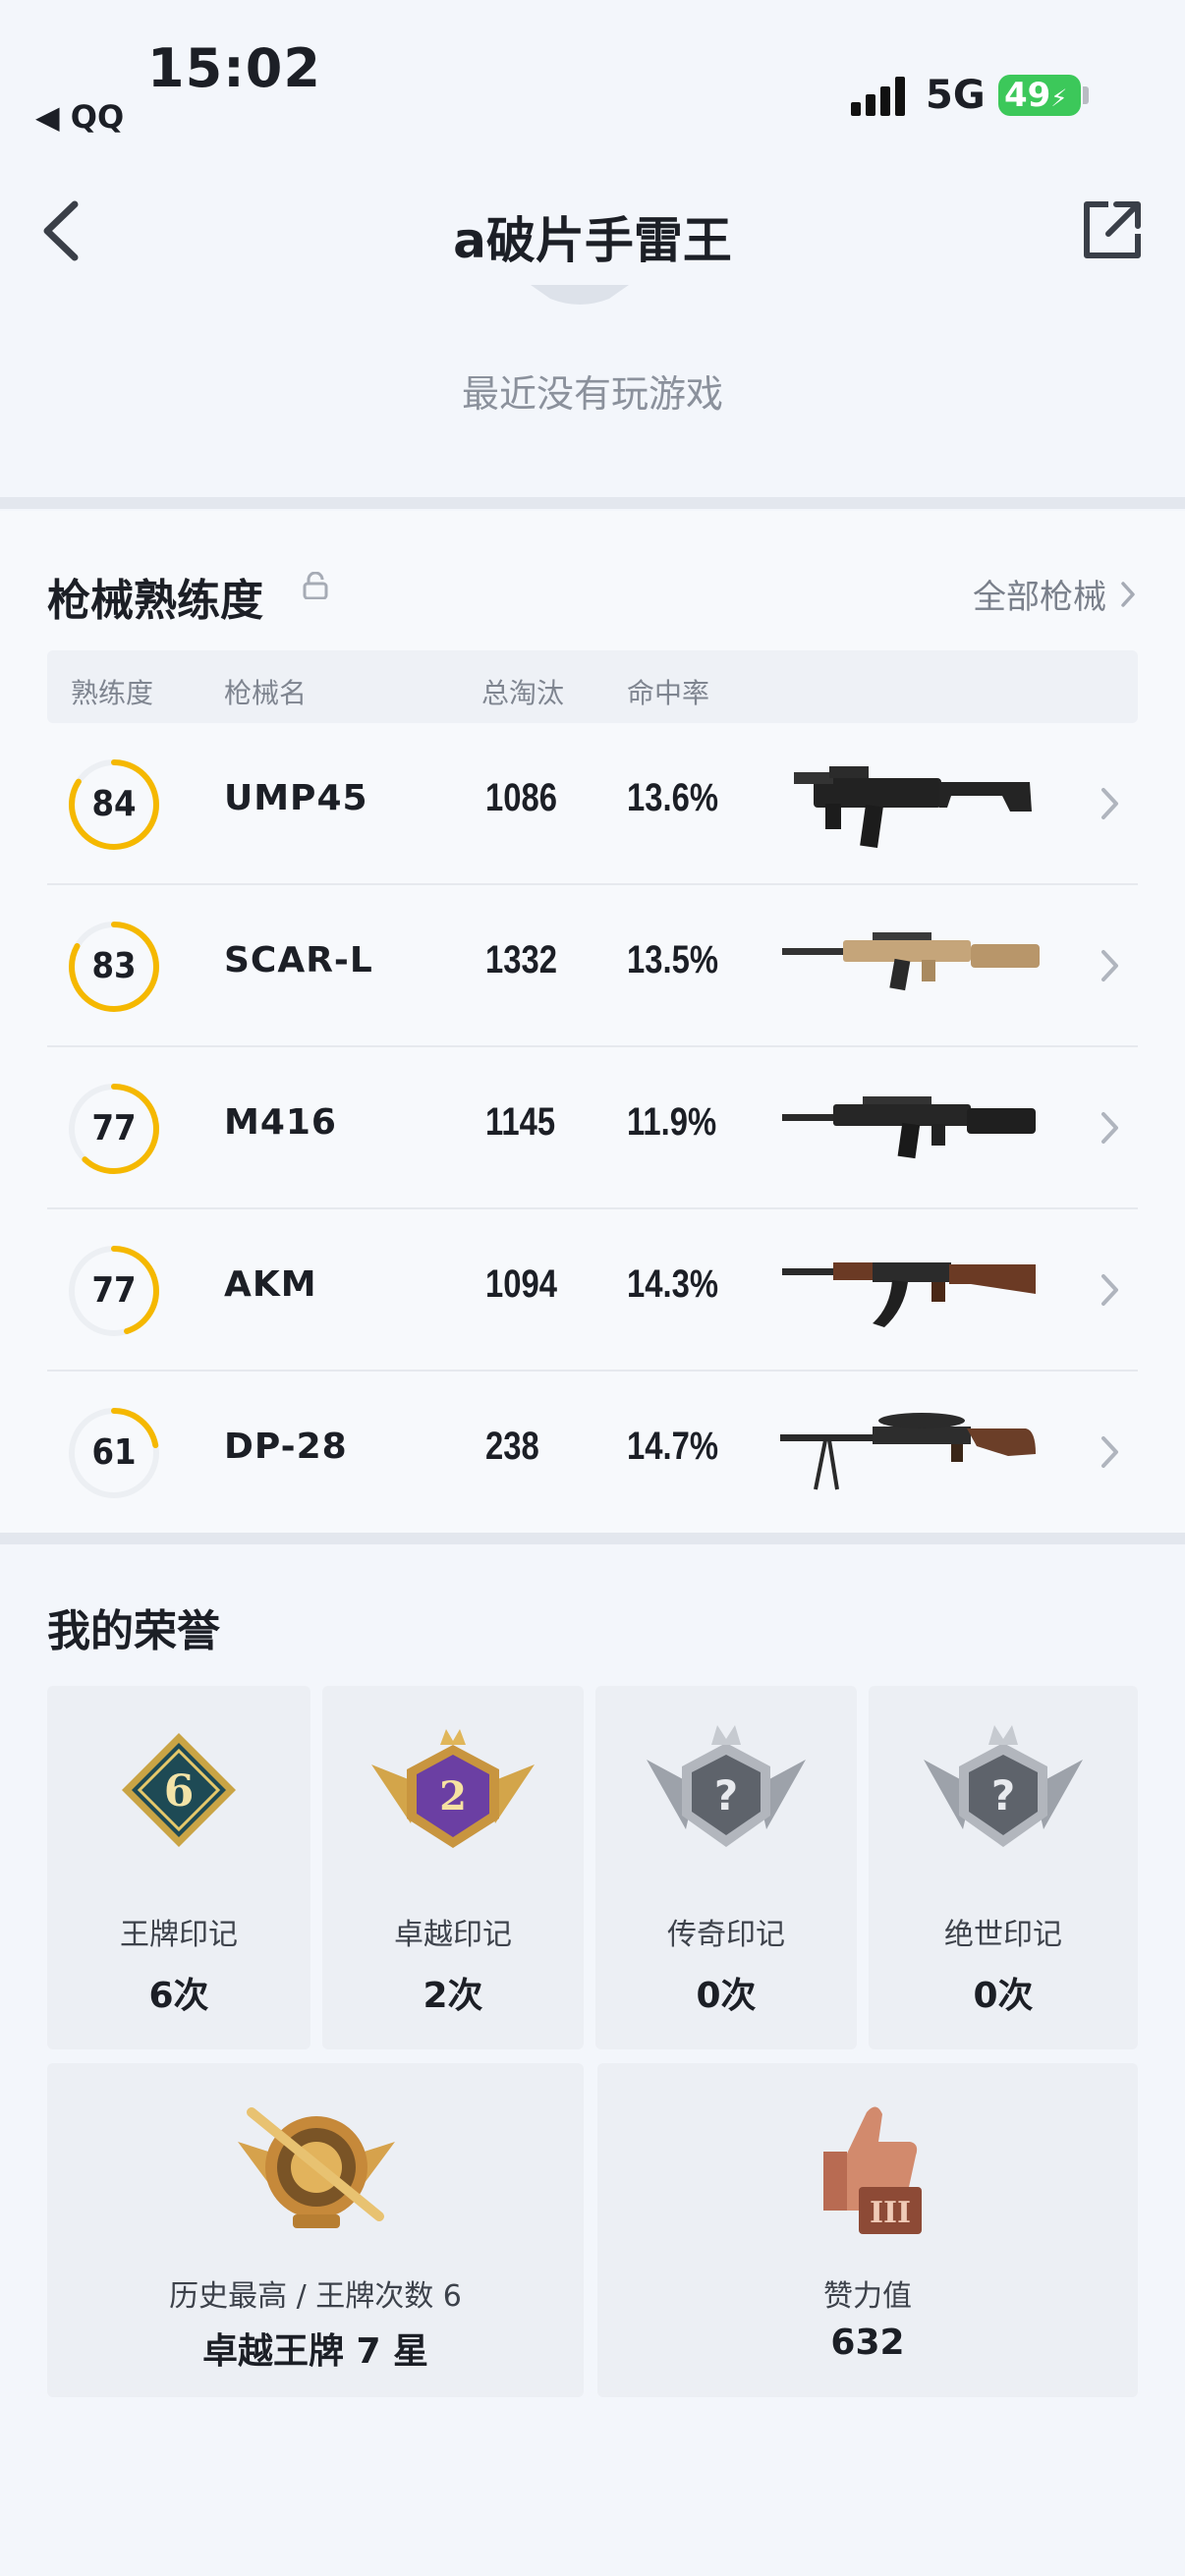  Describe the element at coordinates (908, 1451) in the screenshot. I see `lmg-dp28-icon` at that location.